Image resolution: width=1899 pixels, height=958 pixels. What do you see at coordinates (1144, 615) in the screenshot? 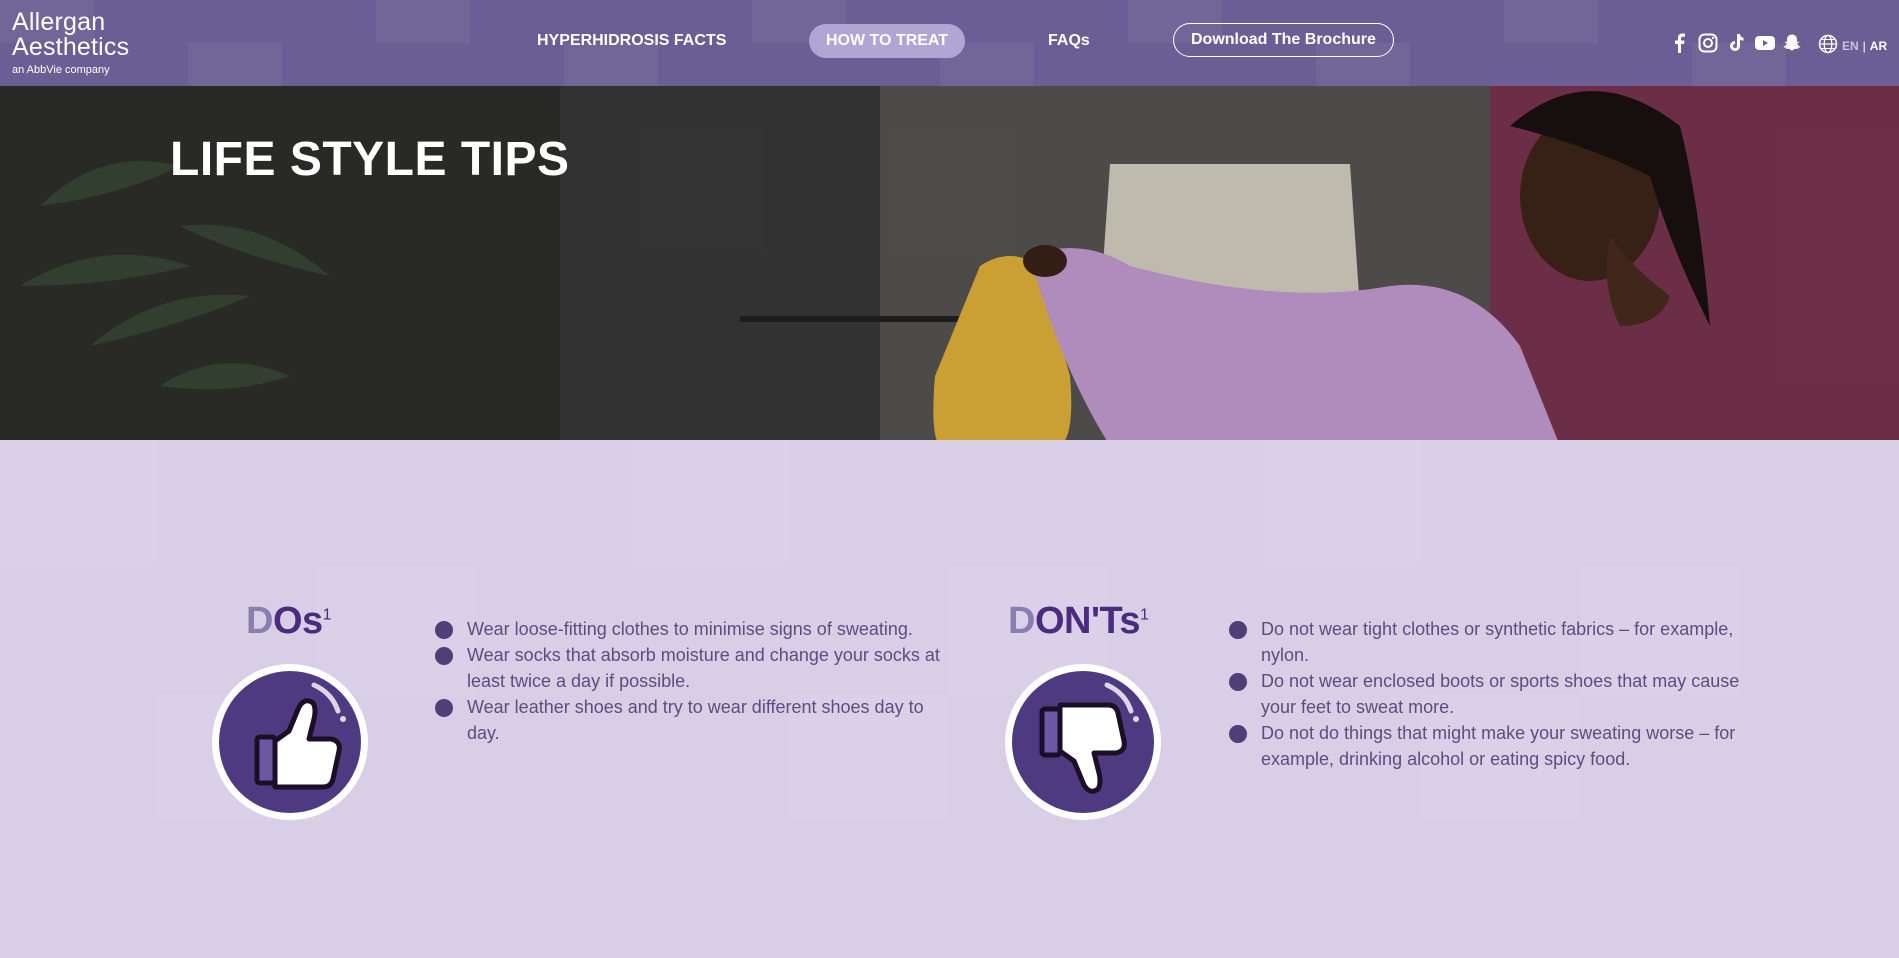
I see `donts-reference: 1` at bounding box center [1144, 615].